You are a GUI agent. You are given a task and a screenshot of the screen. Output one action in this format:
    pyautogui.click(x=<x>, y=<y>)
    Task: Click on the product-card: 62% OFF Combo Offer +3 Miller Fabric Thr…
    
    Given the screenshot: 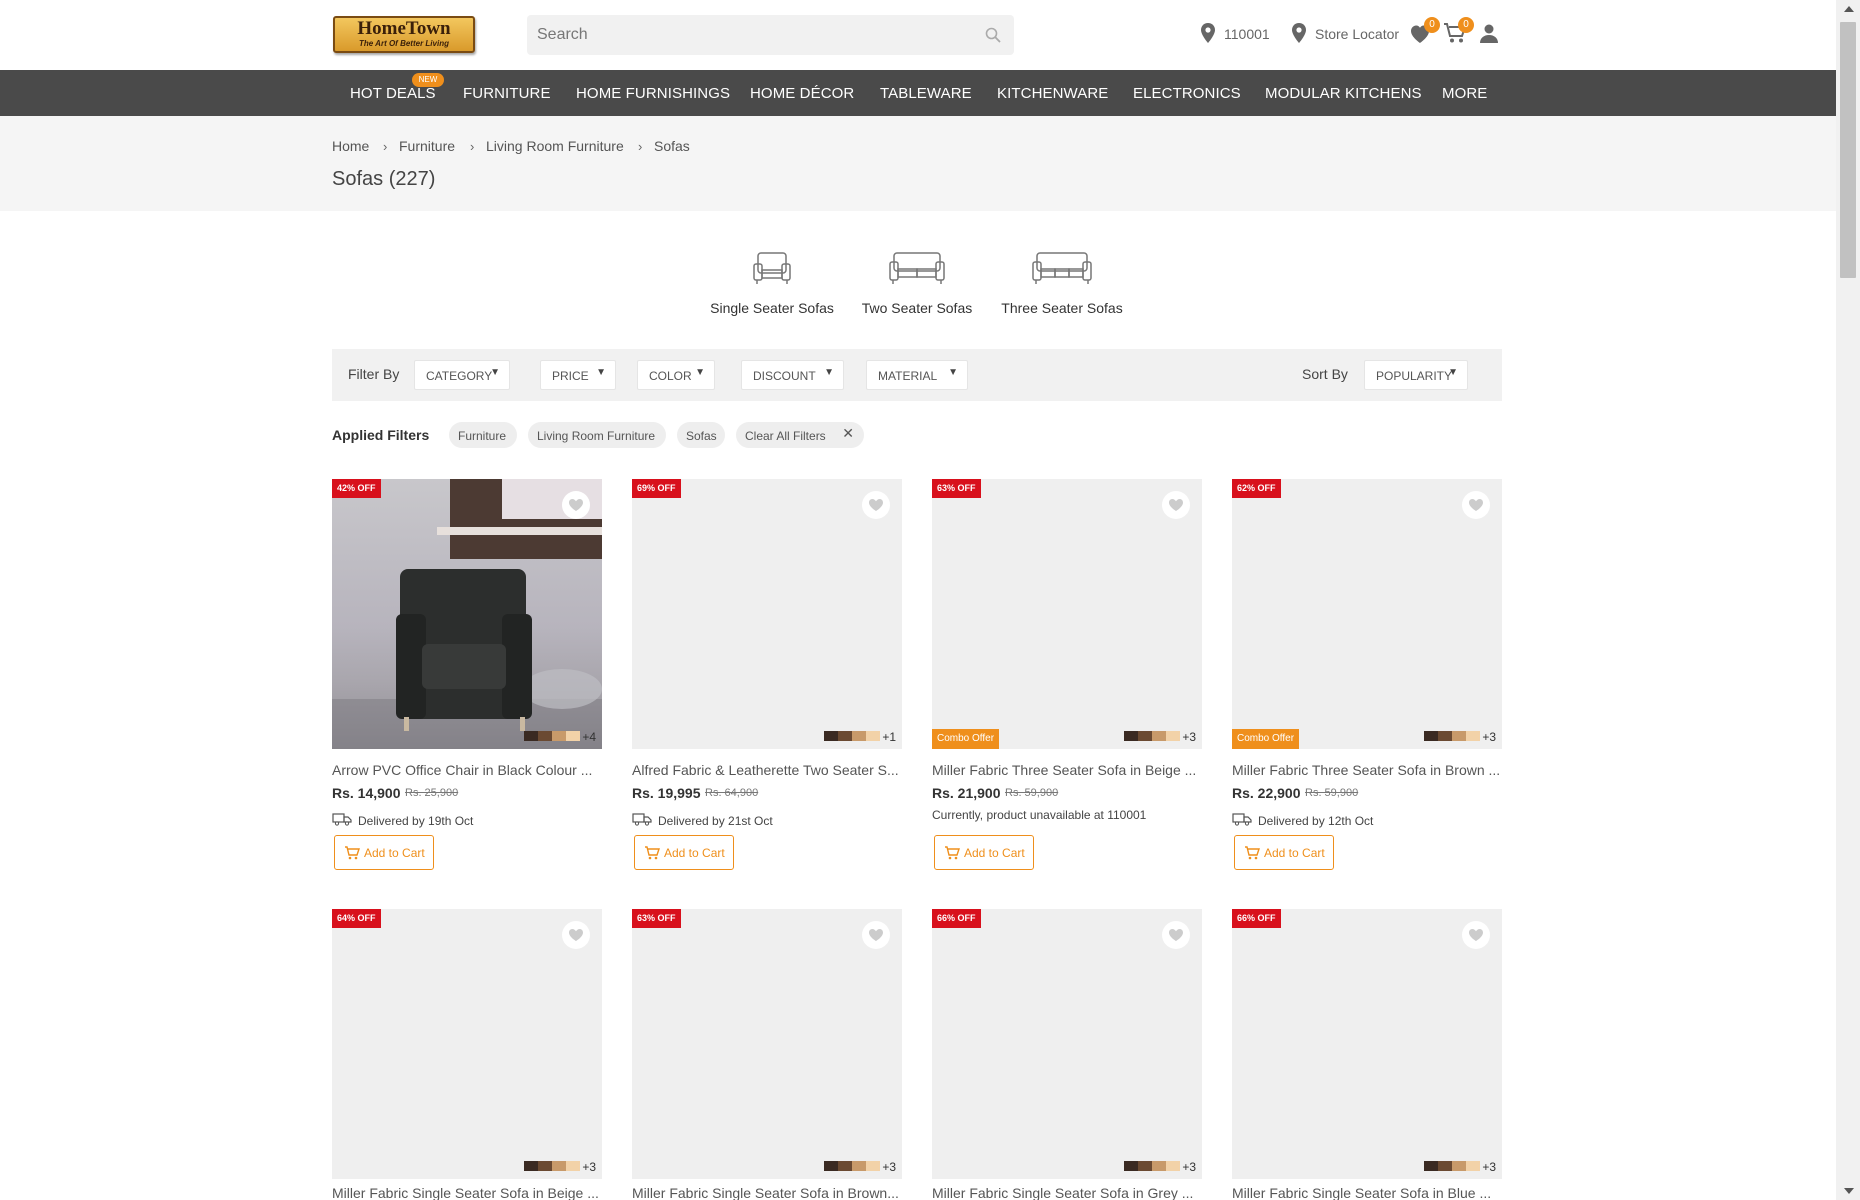 What is the action you would take?
    pyautogui.click(x=1367, y=689)
    